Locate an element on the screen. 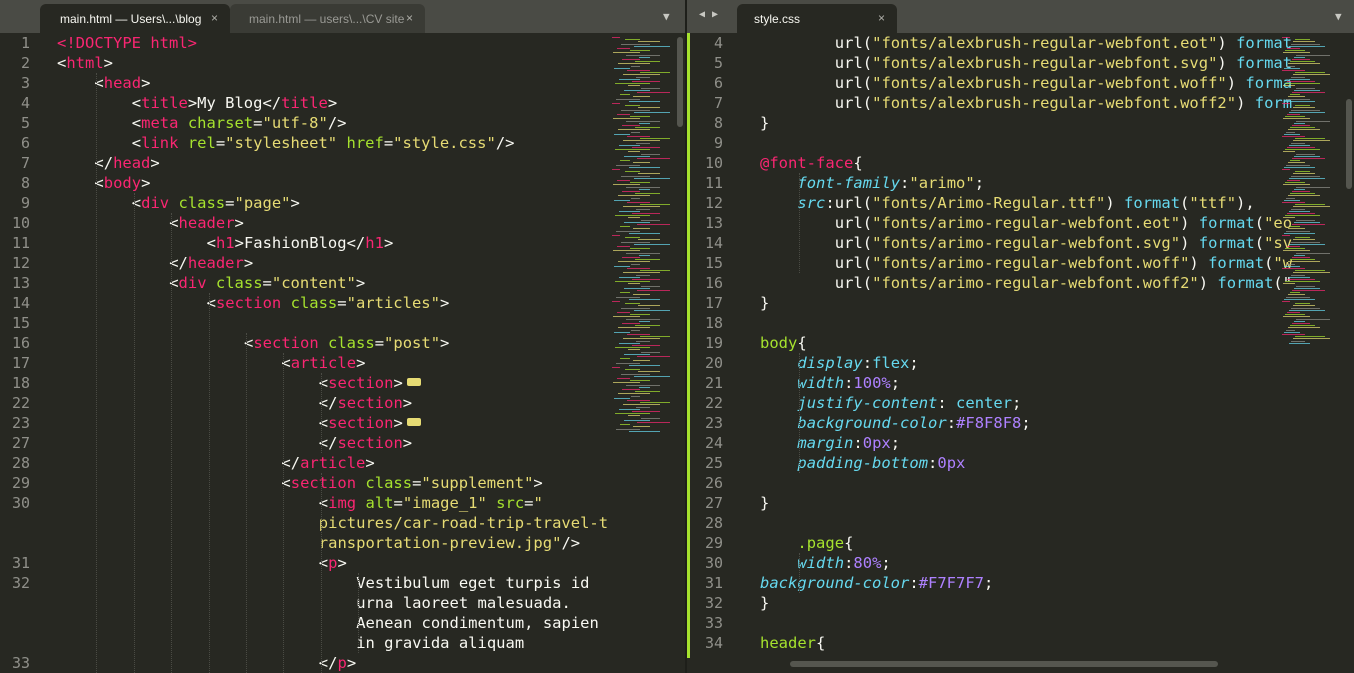 The width and height of the screenshot is (1354, 673). horizontal-scrollbar is located at coordinates (1004, 664).